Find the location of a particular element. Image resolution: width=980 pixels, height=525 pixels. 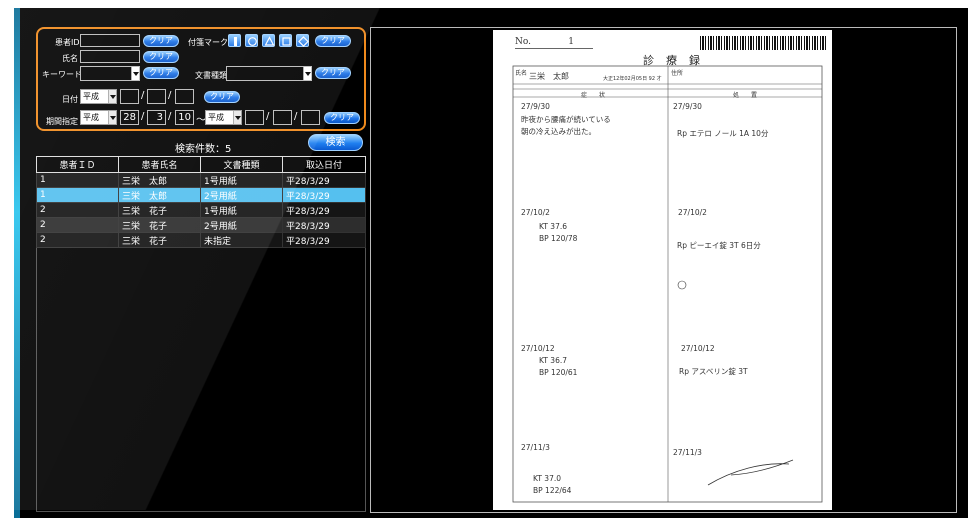

date-year-input is located at coordinates (129, 96).